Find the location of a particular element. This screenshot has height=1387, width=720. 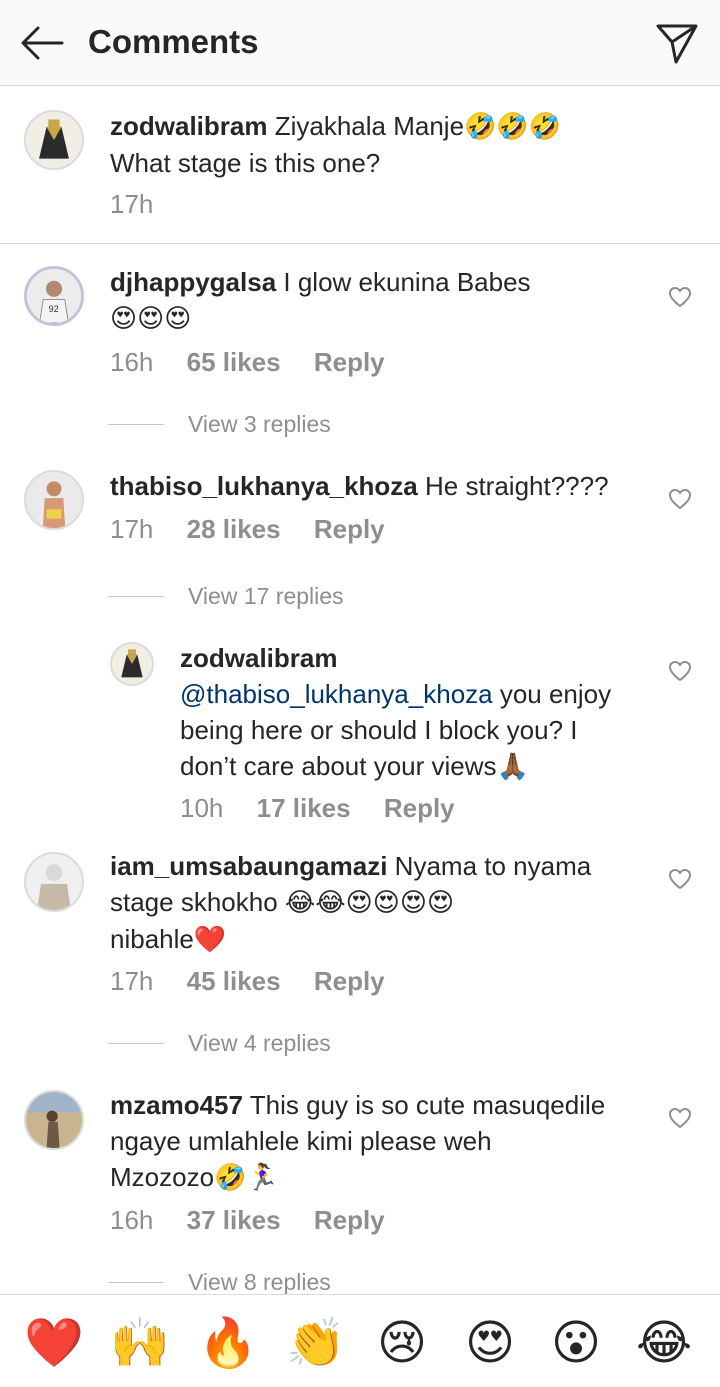

share-button is located at coordinates (677, 43).